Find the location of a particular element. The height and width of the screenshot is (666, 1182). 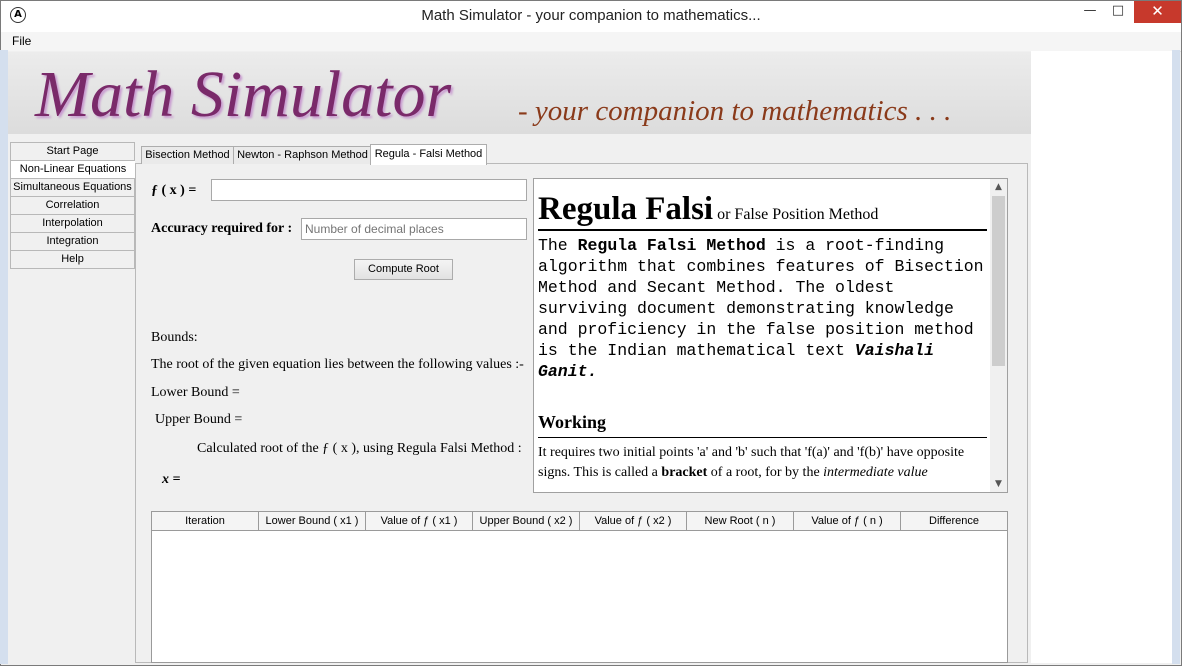

col-upper-bound: Upper Bound ( x2 ) is located at coordinates (526, 521).